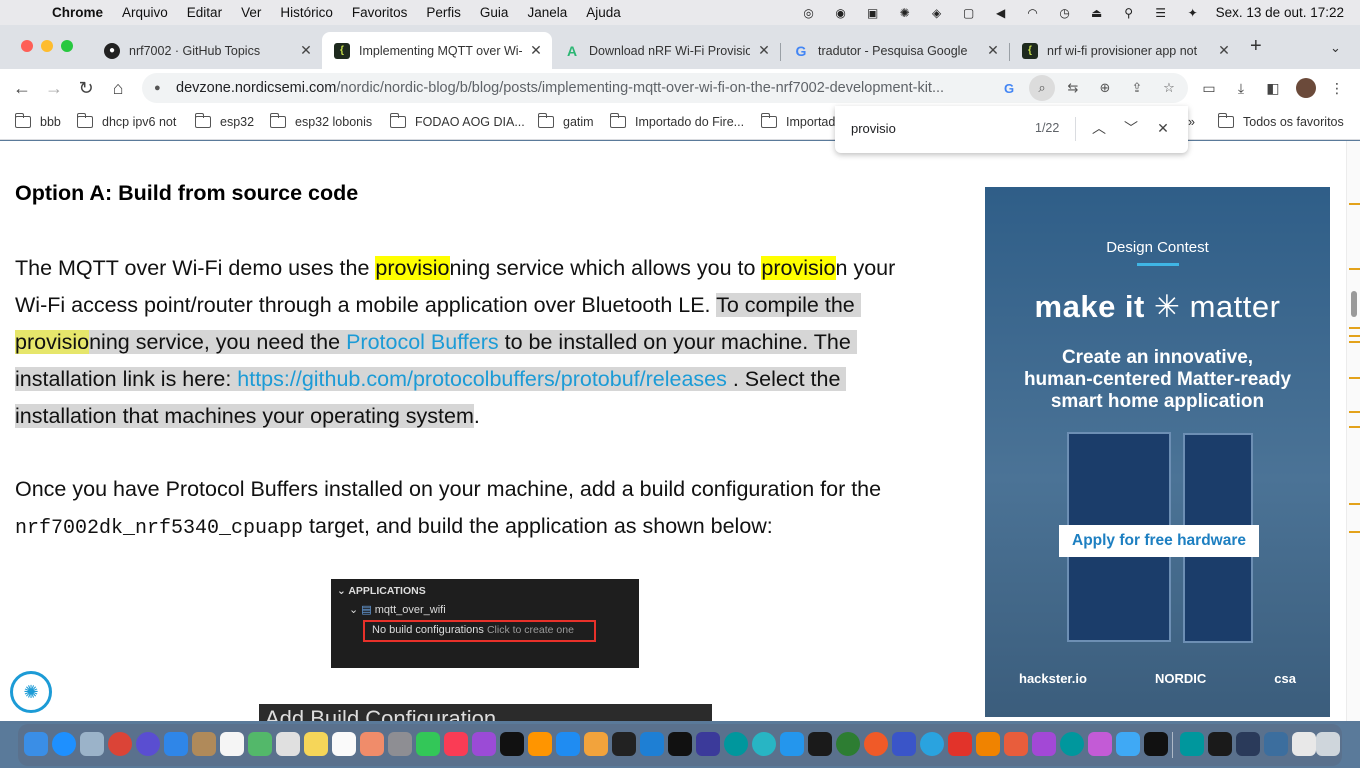 The image size is (1360, 768). I want to click on all-bookmarks-folder: Todos os favoritos, so click(1280, 121).